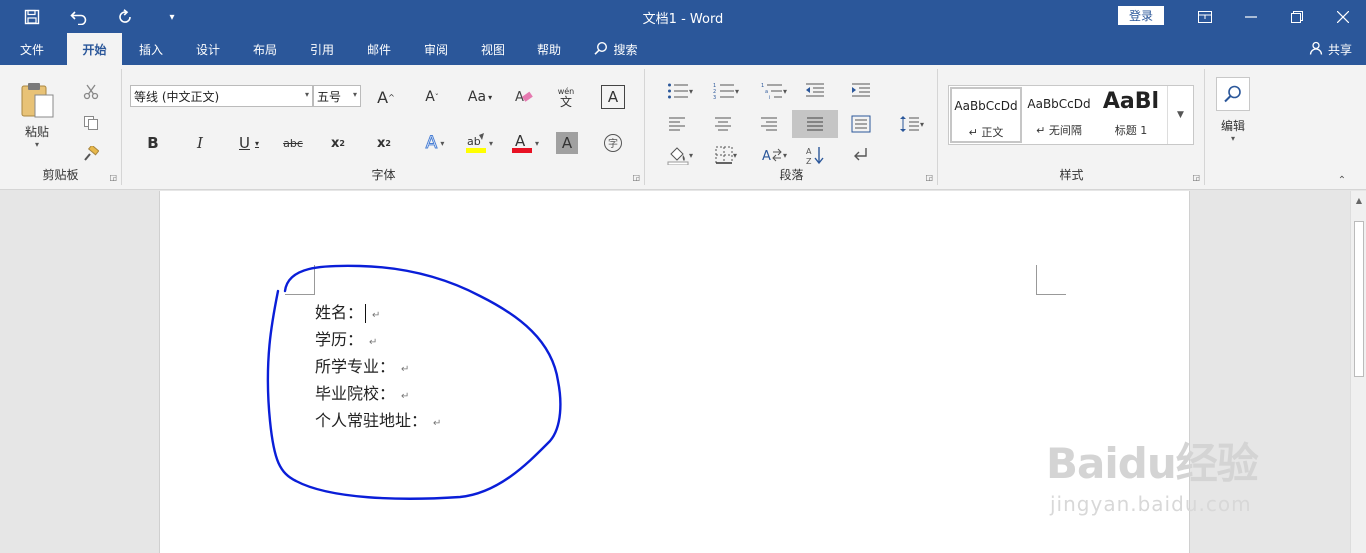 This screenshot has height=553, width=1366. I want to click on decrease-indent-icon, so click(815, 91).